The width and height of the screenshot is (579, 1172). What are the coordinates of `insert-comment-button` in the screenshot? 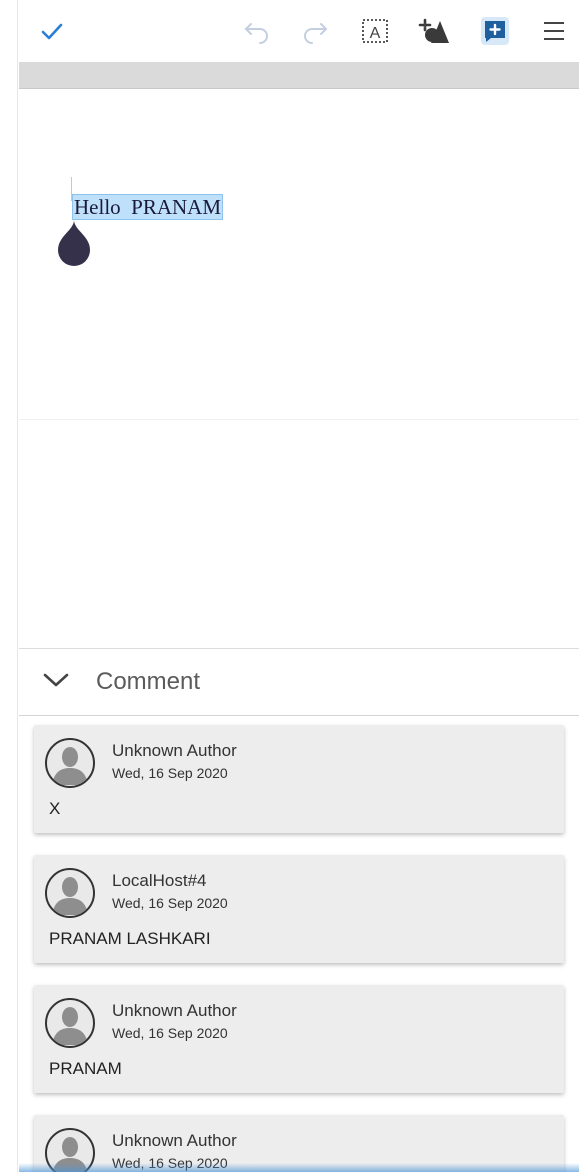 It's located at (495, 31).